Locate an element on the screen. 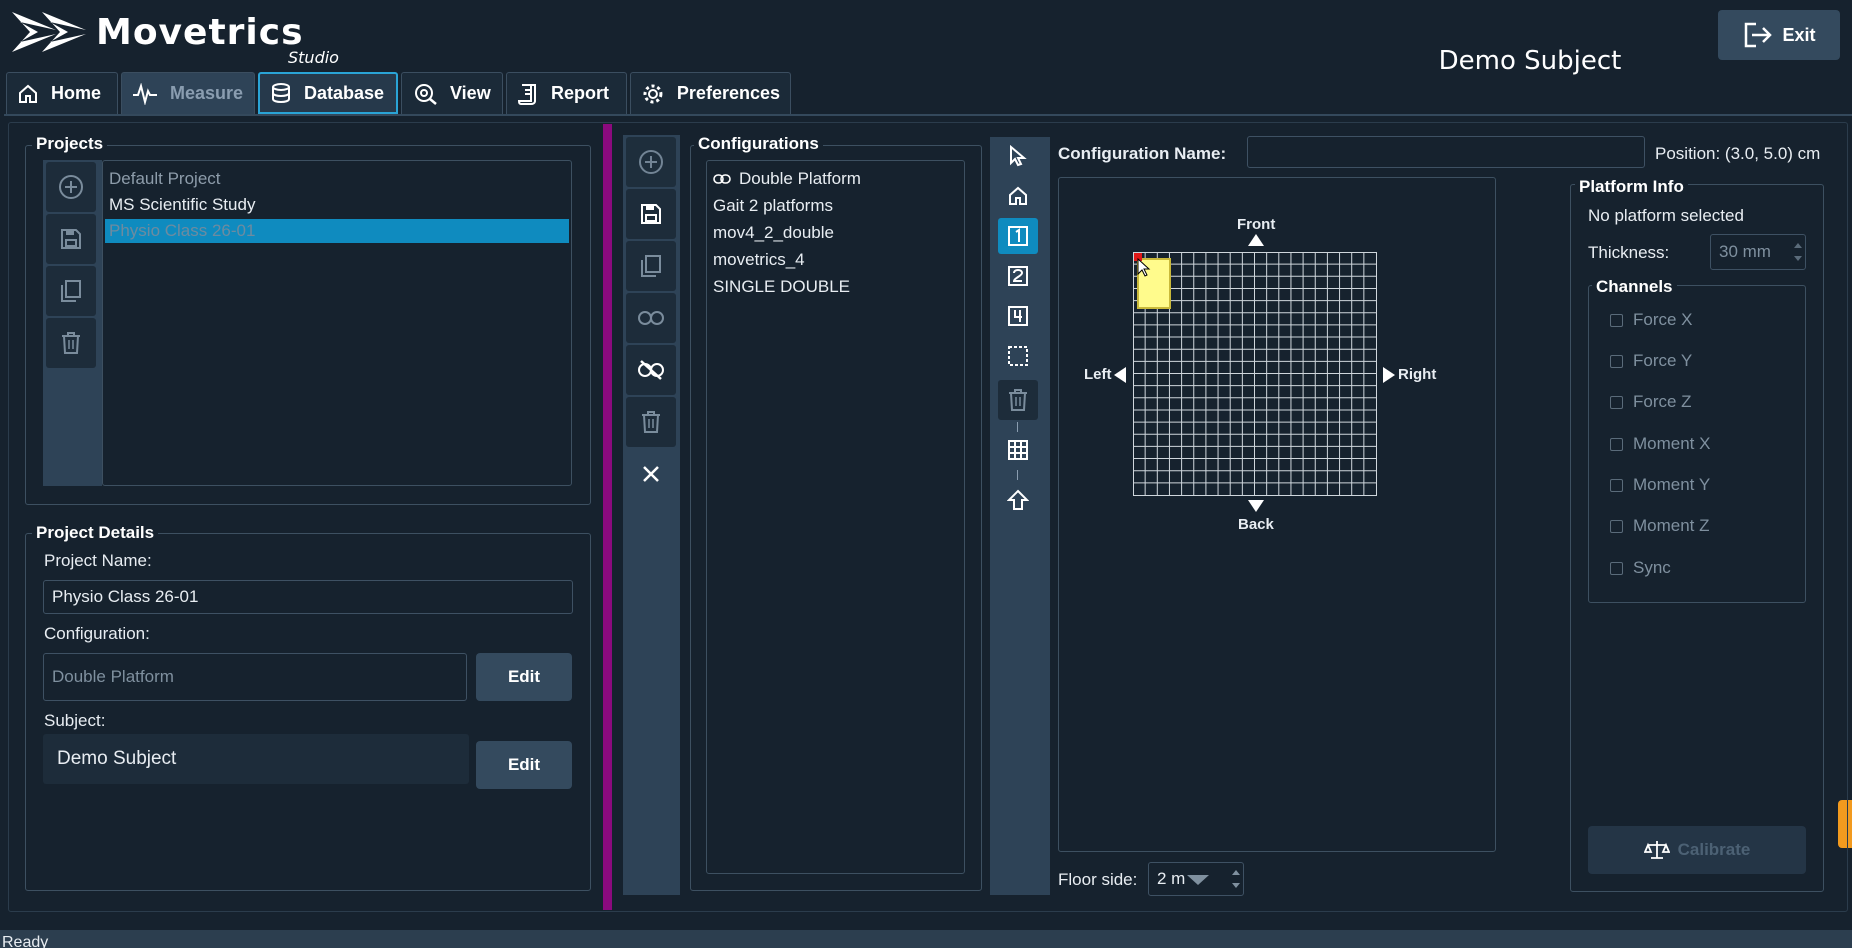 This screenshot has width=1852, height=948. tab-home: Home is located at coordinates (62, 93).